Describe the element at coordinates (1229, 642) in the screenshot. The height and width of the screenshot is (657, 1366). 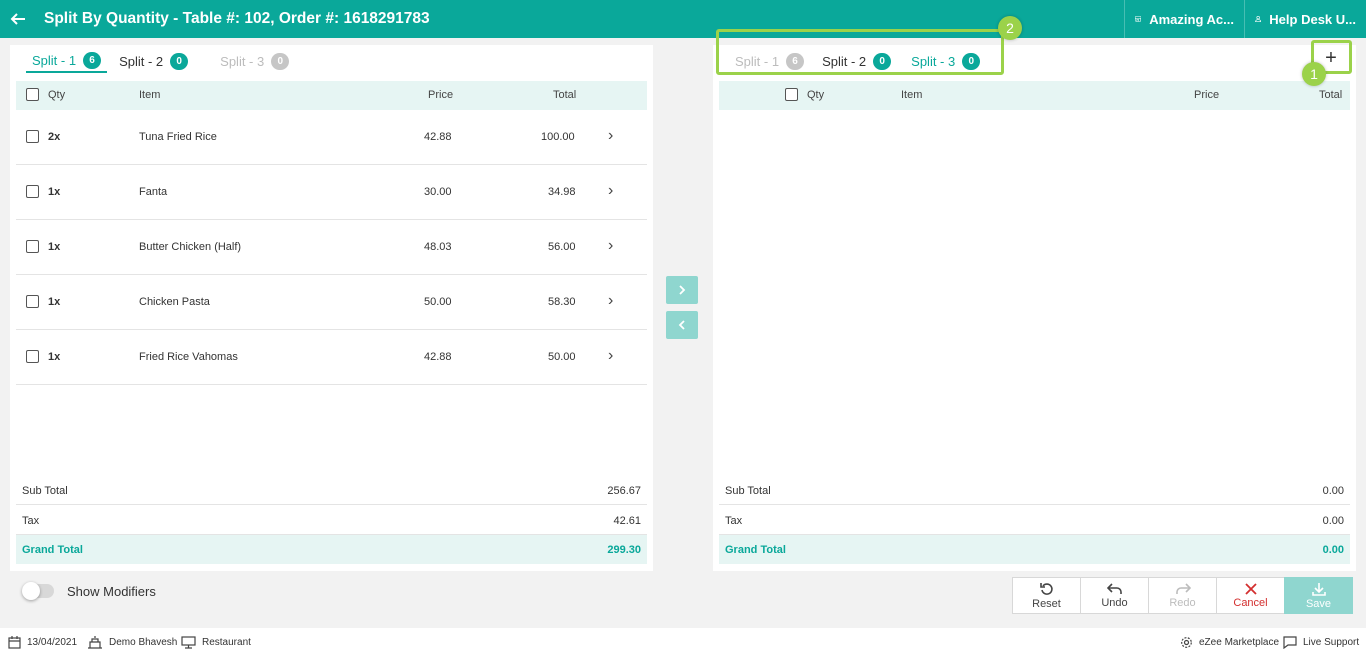
I see `marketplace-link: eZee Marketplace` at that location.